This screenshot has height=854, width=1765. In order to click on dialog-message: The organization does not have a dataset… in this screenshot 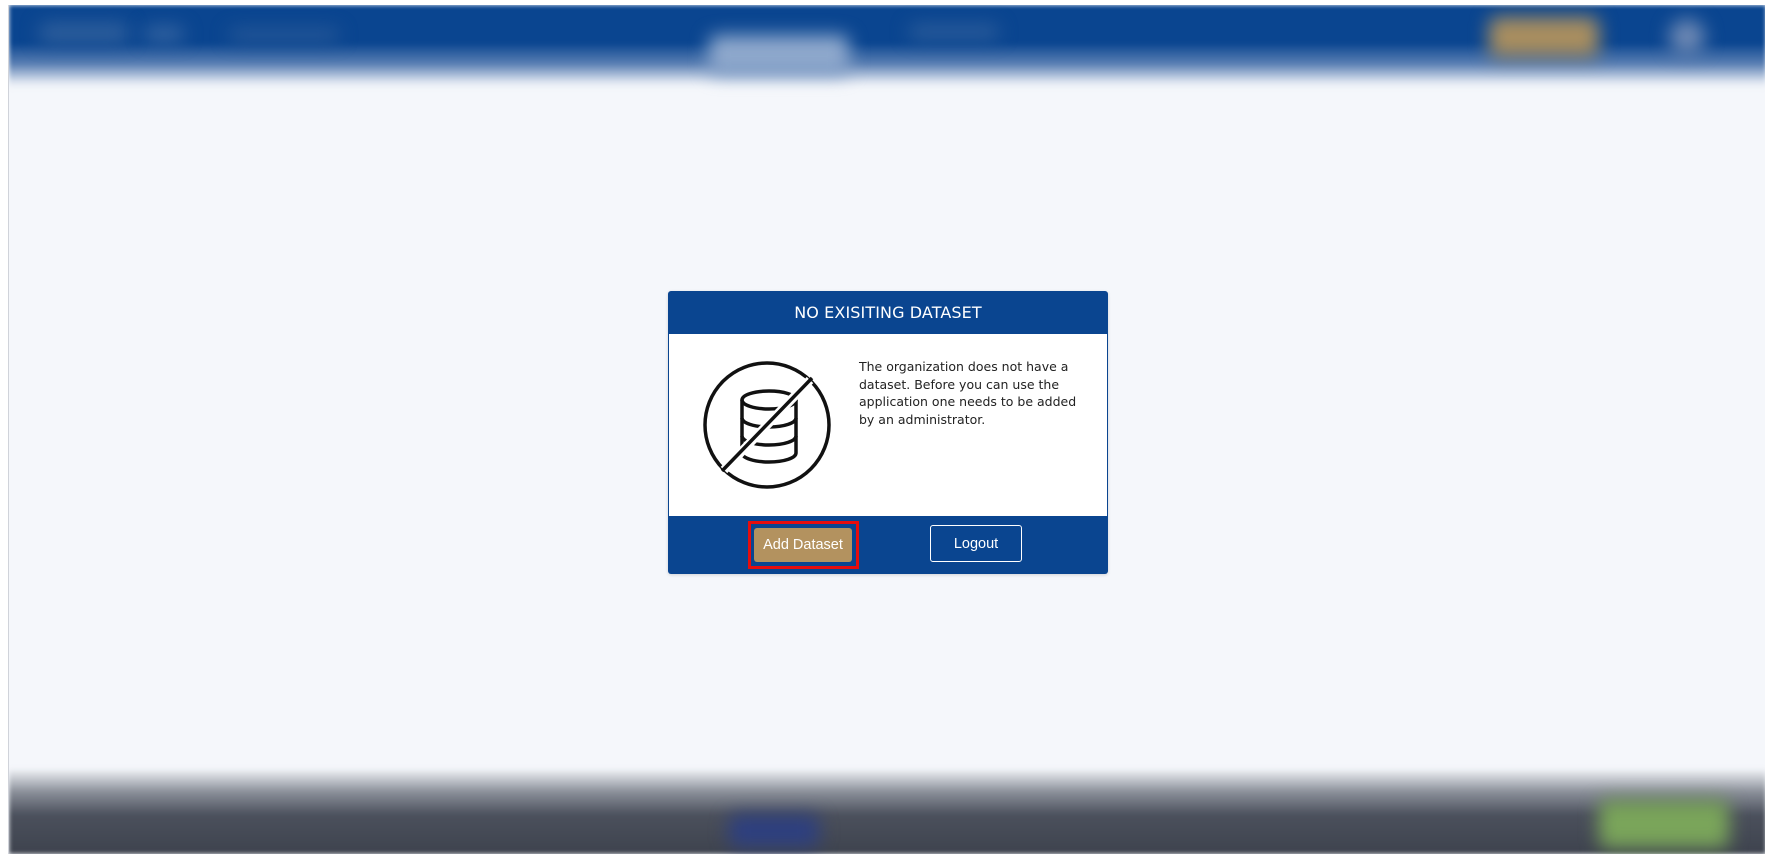, I will do `click(968, 393)`.